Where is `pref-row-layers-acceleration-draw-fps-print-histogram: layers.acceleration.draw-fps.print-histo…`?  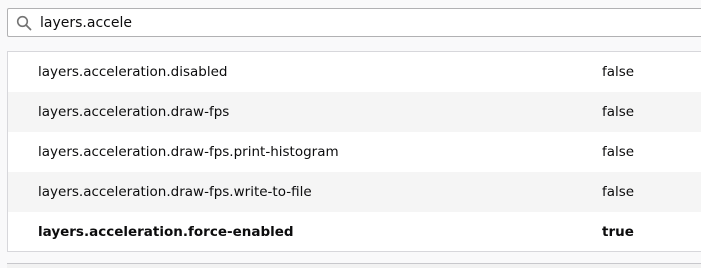
pref-row-layers-acceleration-draw-fps-print-histogram: layers.acceleration.draw-fps.print-histo… is located at coordinates (354, 152).